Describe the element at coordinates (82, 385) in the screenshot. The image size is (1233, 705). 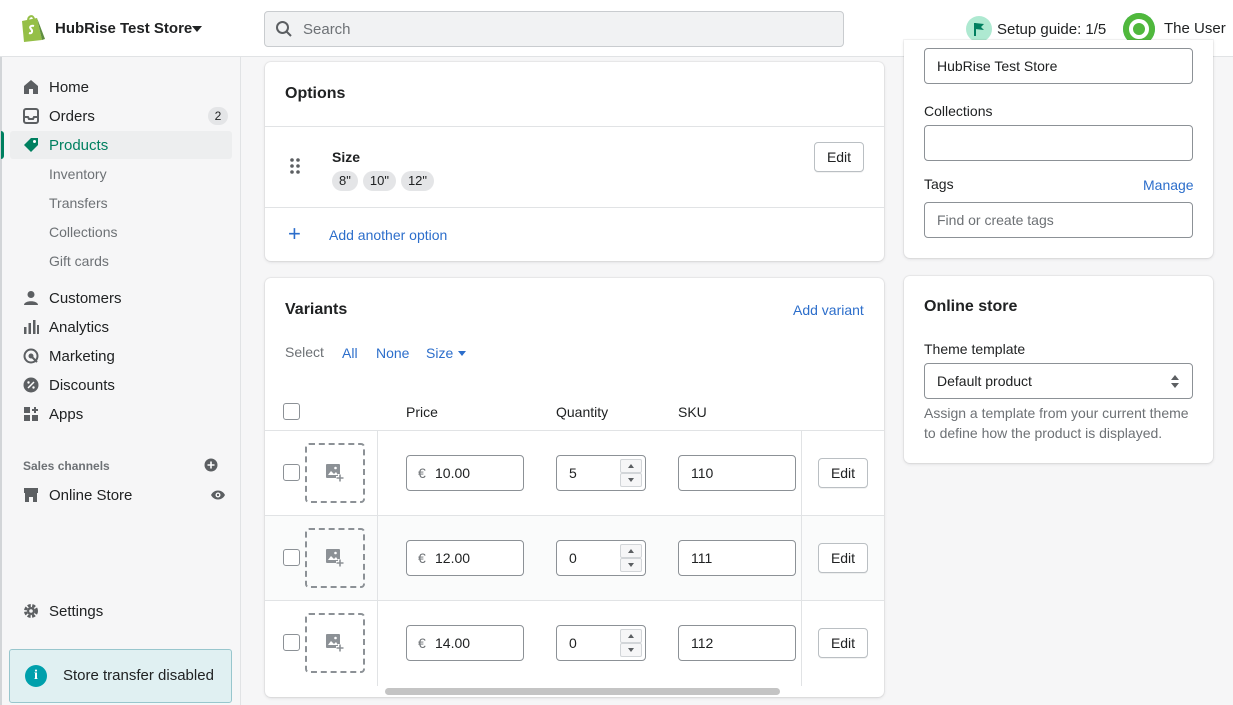
I see `sidebar-item-label: Discounts` at that location.